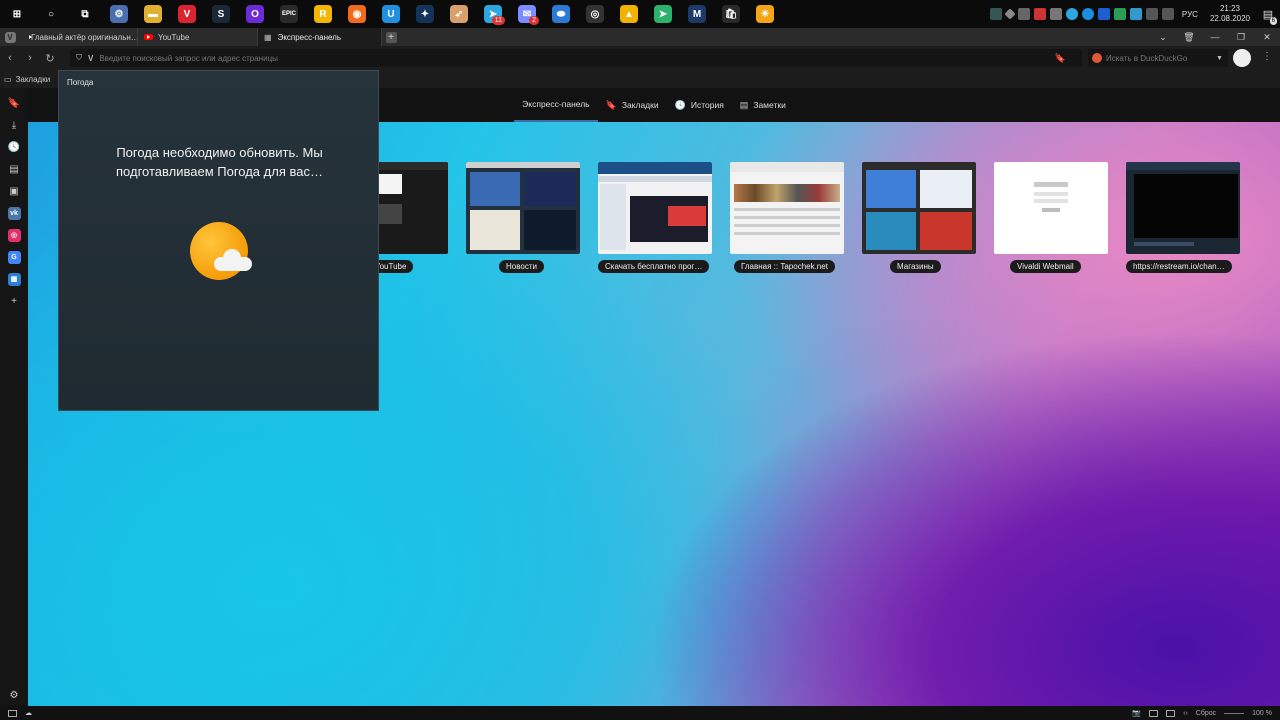  Describe the element at coordinates (391, 14) in the screenshot. I see `taskbar-uplay: U` at that location.